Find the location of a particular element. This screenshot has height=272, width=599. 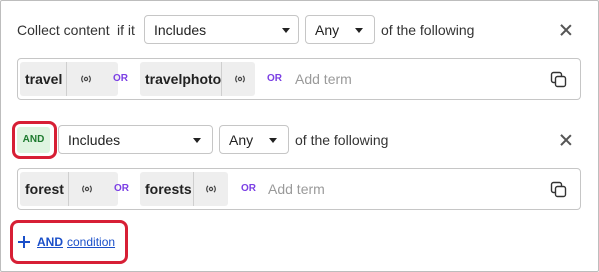

term-chip: forest is located at coordinates (69, 189).